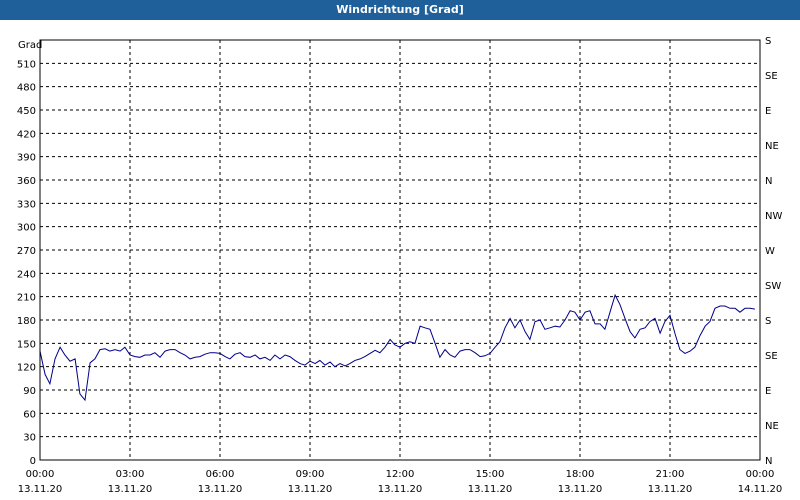 The width and height of the screenshot is (800, 500). Describe the element at coordinates (400, 489) in the screenshot. I see `x-tick-date-4: 13.11.20` at that location.